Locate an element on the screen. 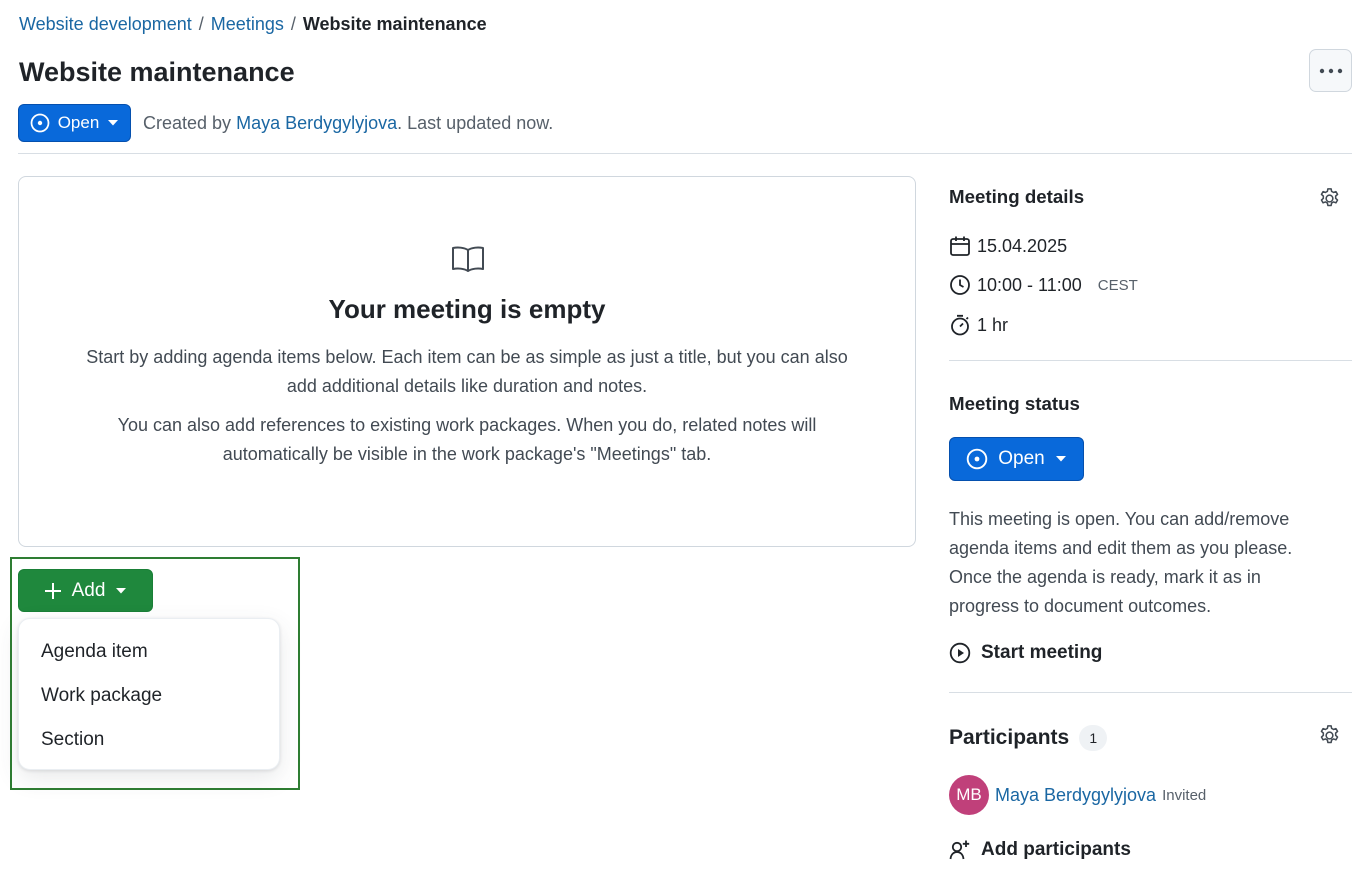 This screenshot has width=1366, height=883. kebab-horizontal-icon is located at coordinates (1330, 70).